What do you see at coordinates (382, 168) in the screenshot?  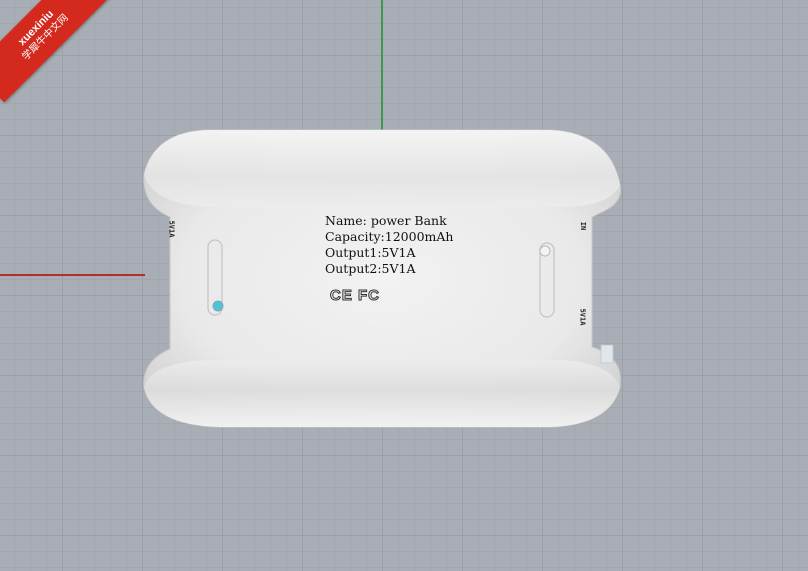 I see `top-bumper` at bounding box center [382, 168].